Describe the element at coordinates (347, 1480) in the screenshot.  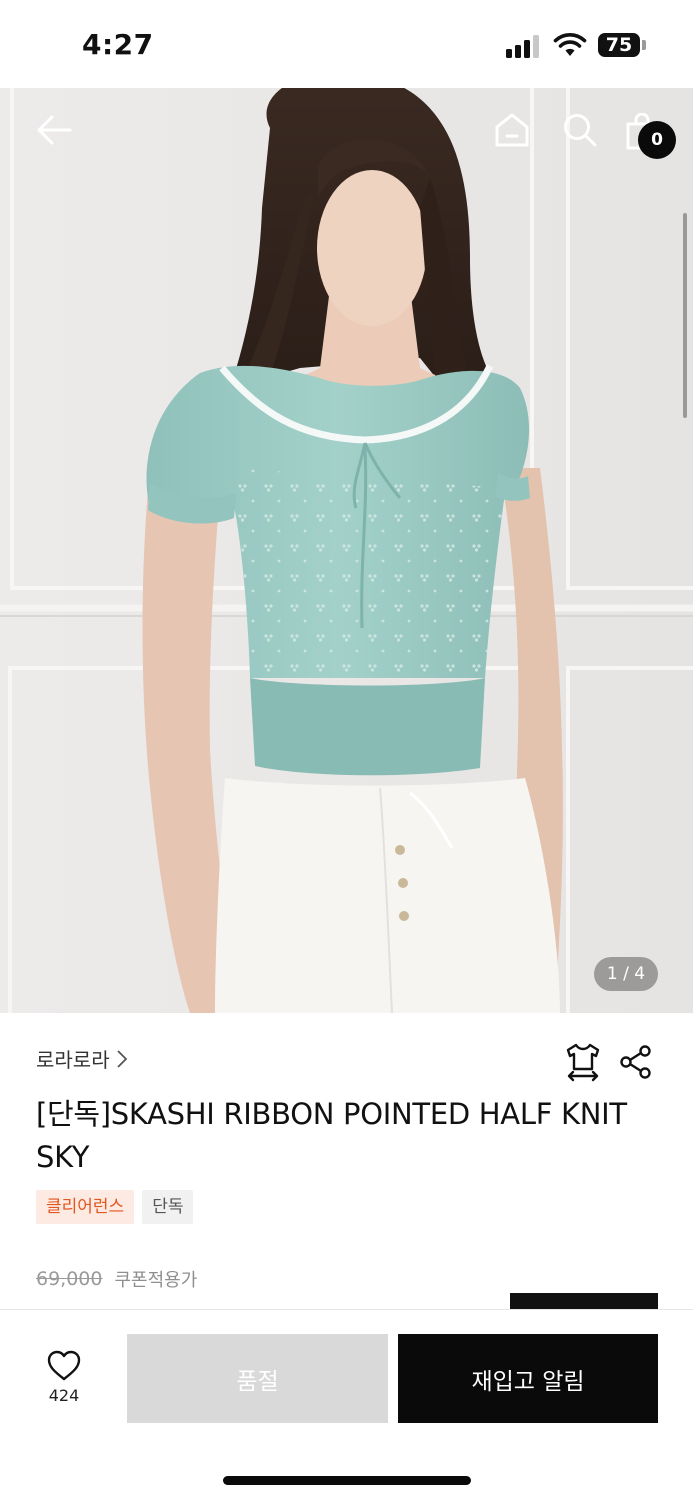
I see `home-indicator` at that location.